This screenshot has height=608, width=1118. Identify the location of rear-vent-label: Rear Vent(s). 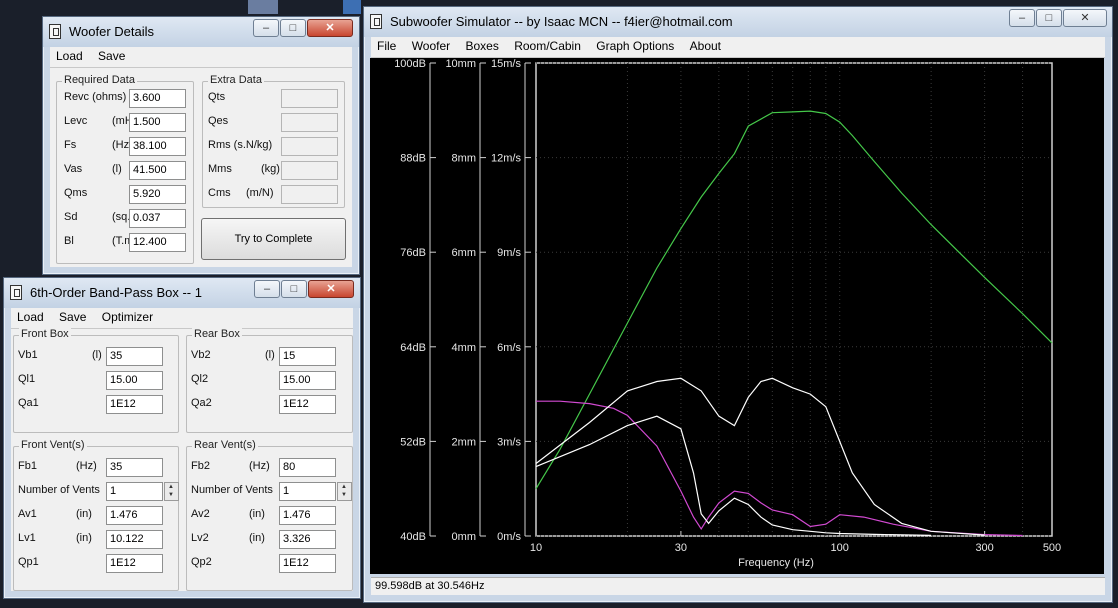
(225, 445).